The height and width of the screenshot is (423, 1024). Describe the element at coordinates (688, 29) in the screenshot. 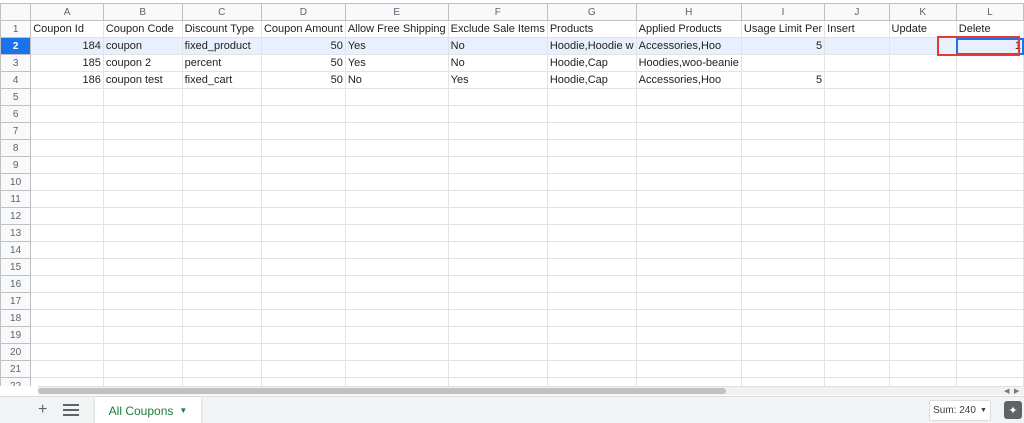

I see `table-cell: Applied Products` at that location.